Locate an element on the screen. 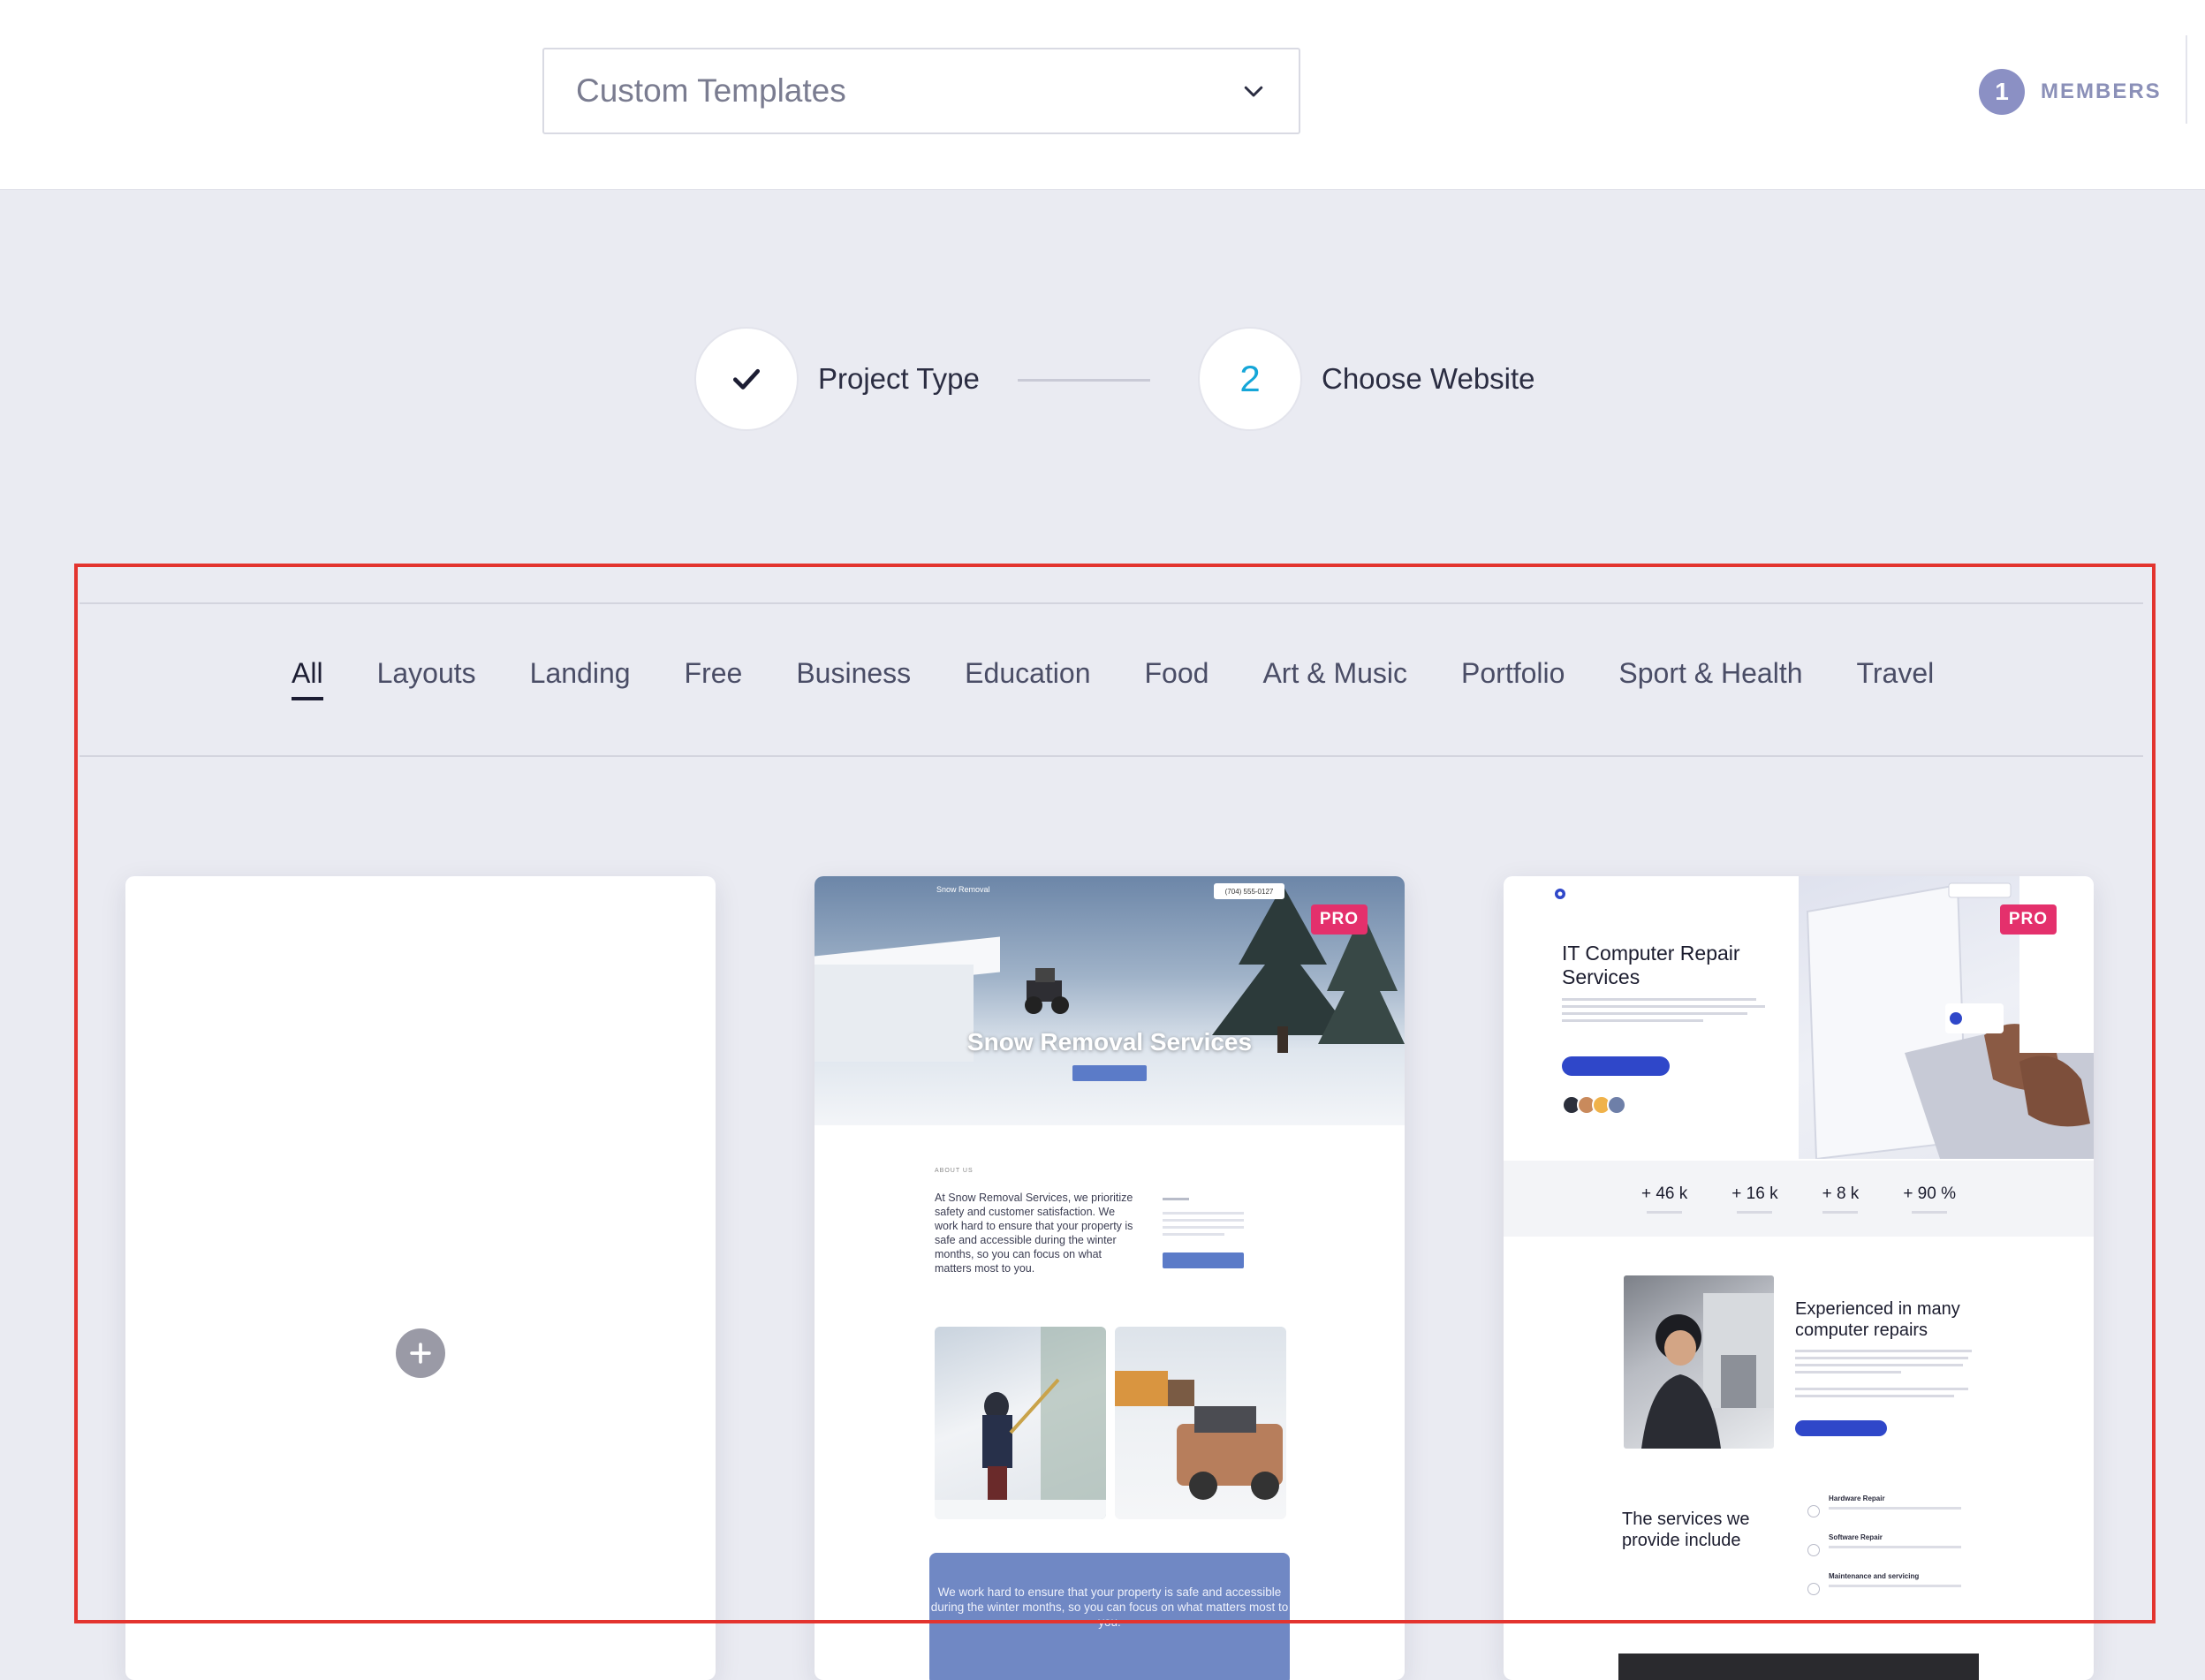  tab-free: Free is located at coordinates (714, 678).